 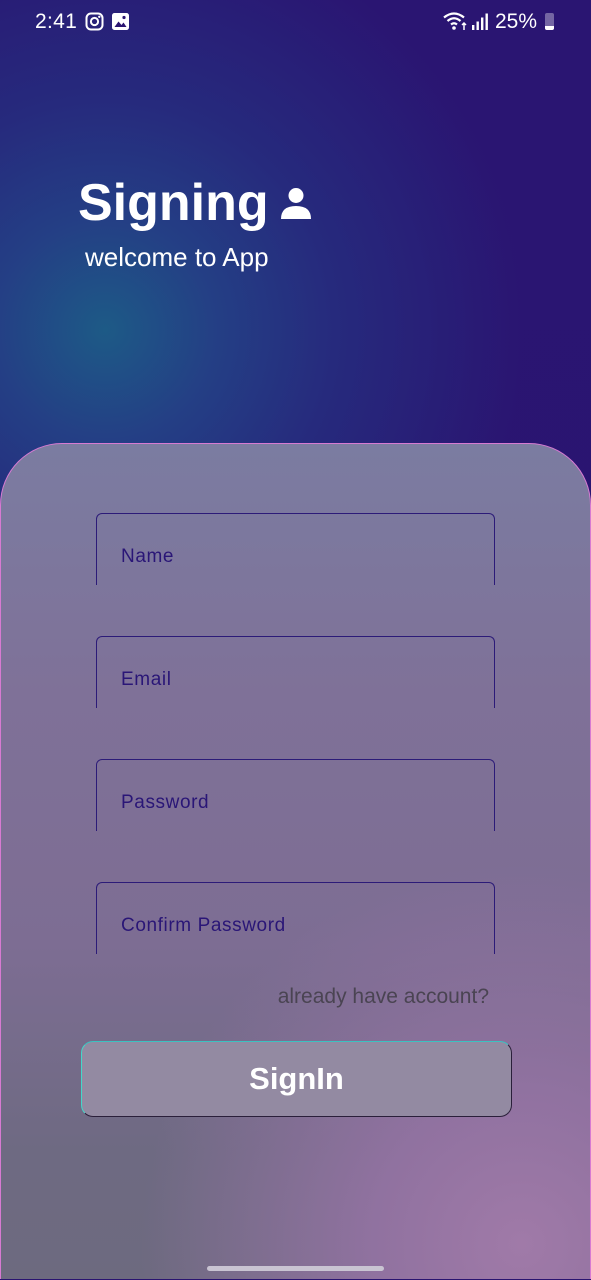 I want to click on wifi-icon, so click(x=456, y=23).